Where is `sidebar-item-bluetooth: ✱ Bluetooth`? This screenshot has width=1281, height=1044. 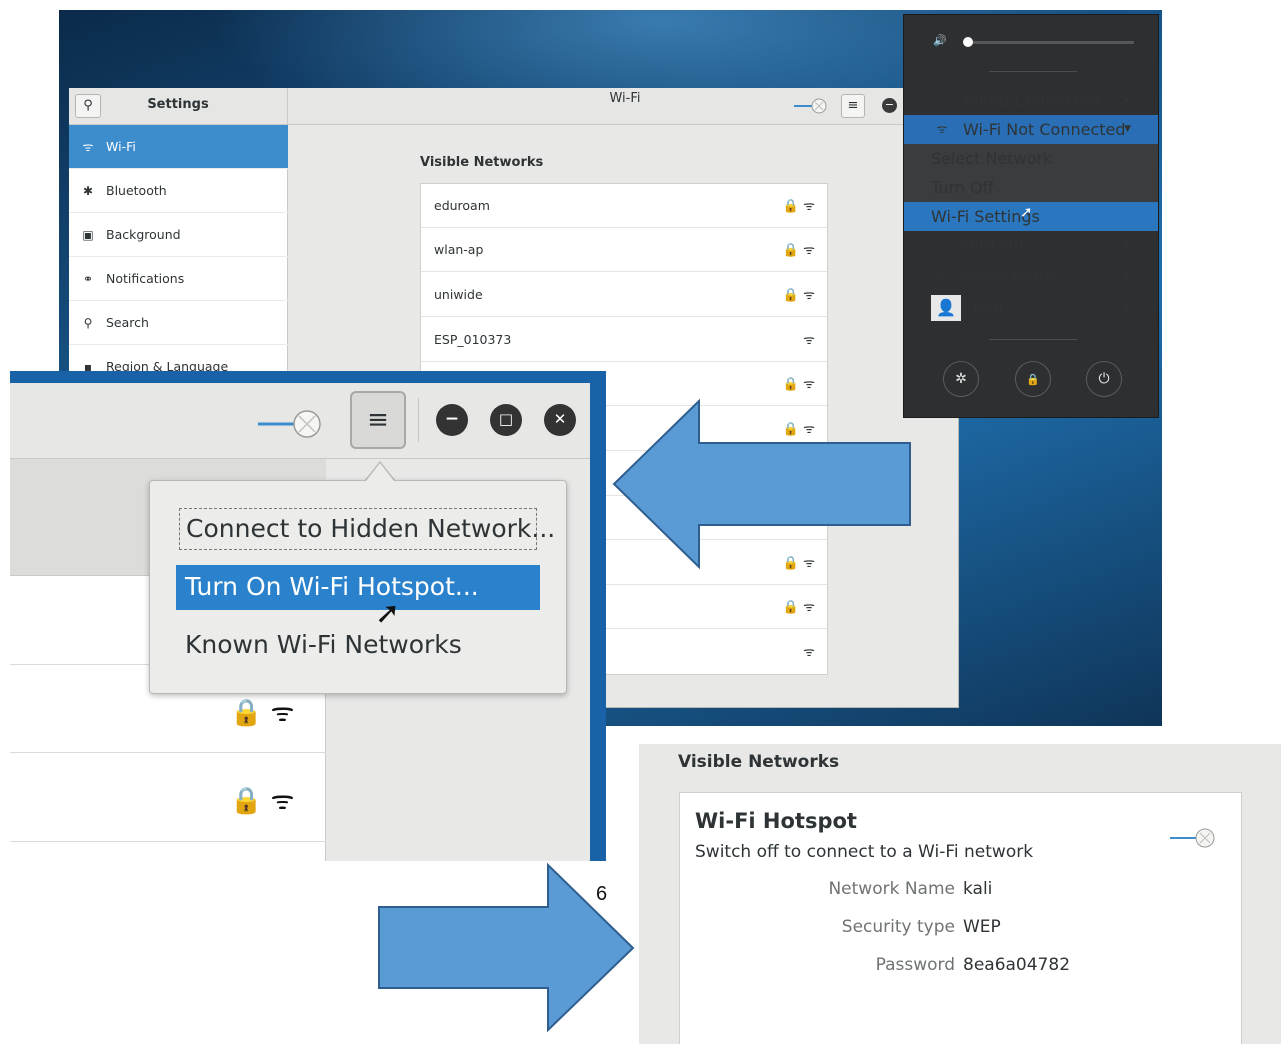
sidebar-item-bluetooth: ✱ Bluetooth is located at coordinates (178, 191).